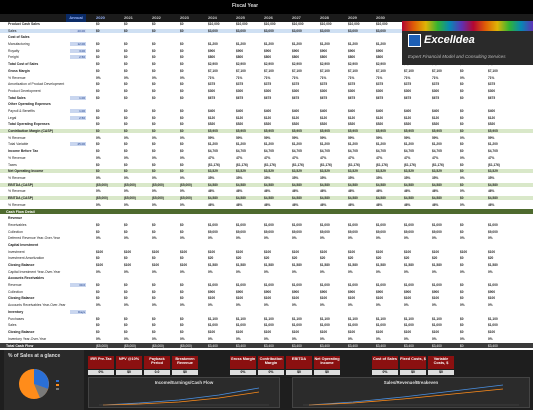 The height and width of the screenshot is (410, 533). What do you see at coordinates (239, 118) in the screenshot?
I see `value-cell: $120` at bounding box center [239, 118].